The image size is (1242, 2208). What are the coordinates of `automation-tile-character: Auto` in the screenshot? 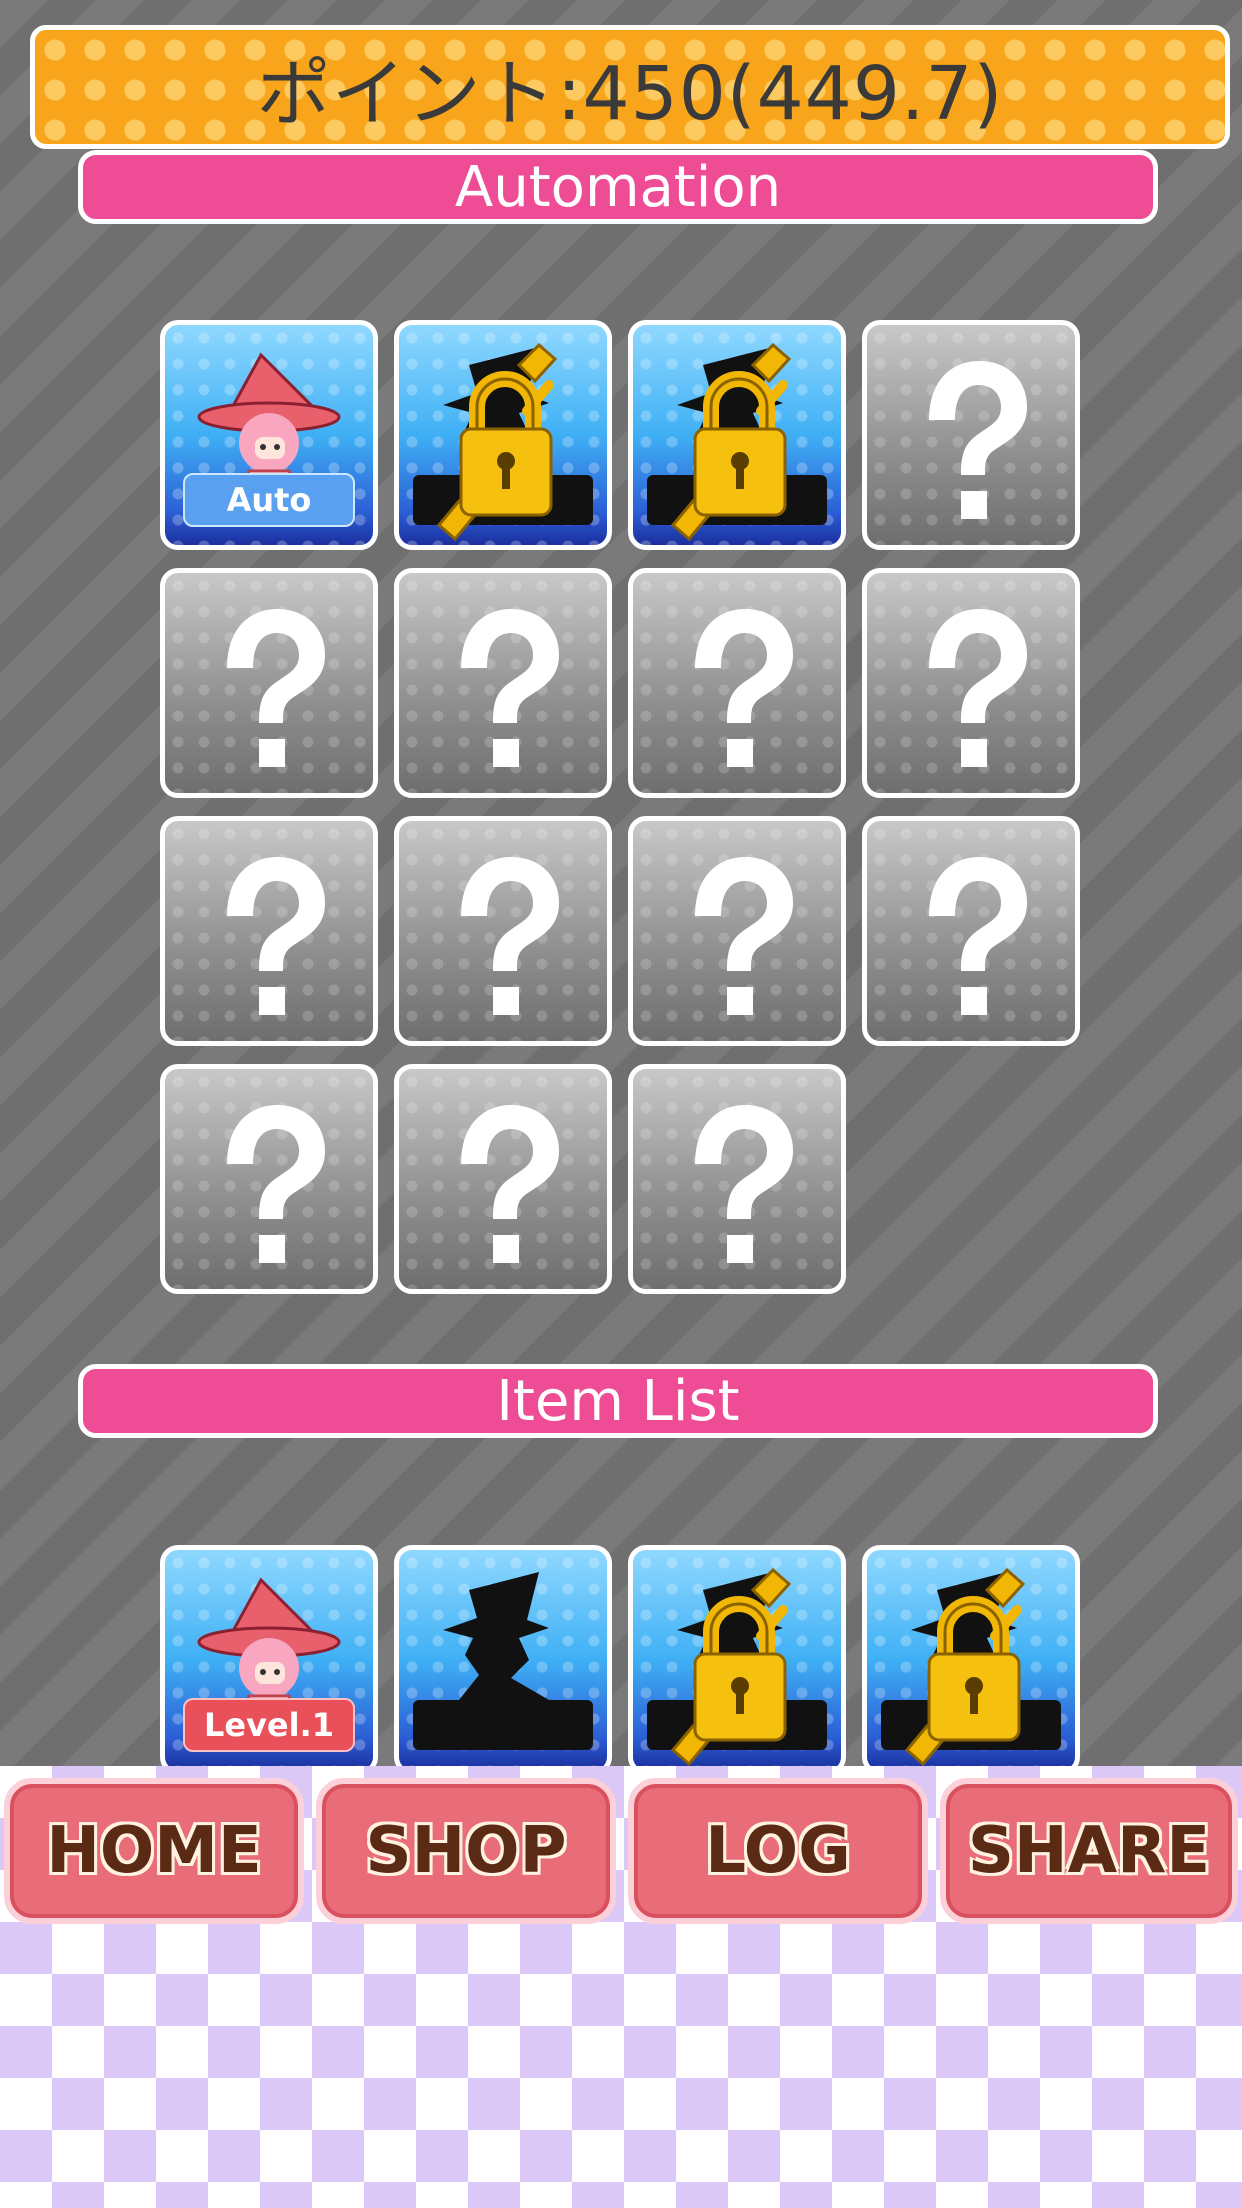 It's located at (269, 435).